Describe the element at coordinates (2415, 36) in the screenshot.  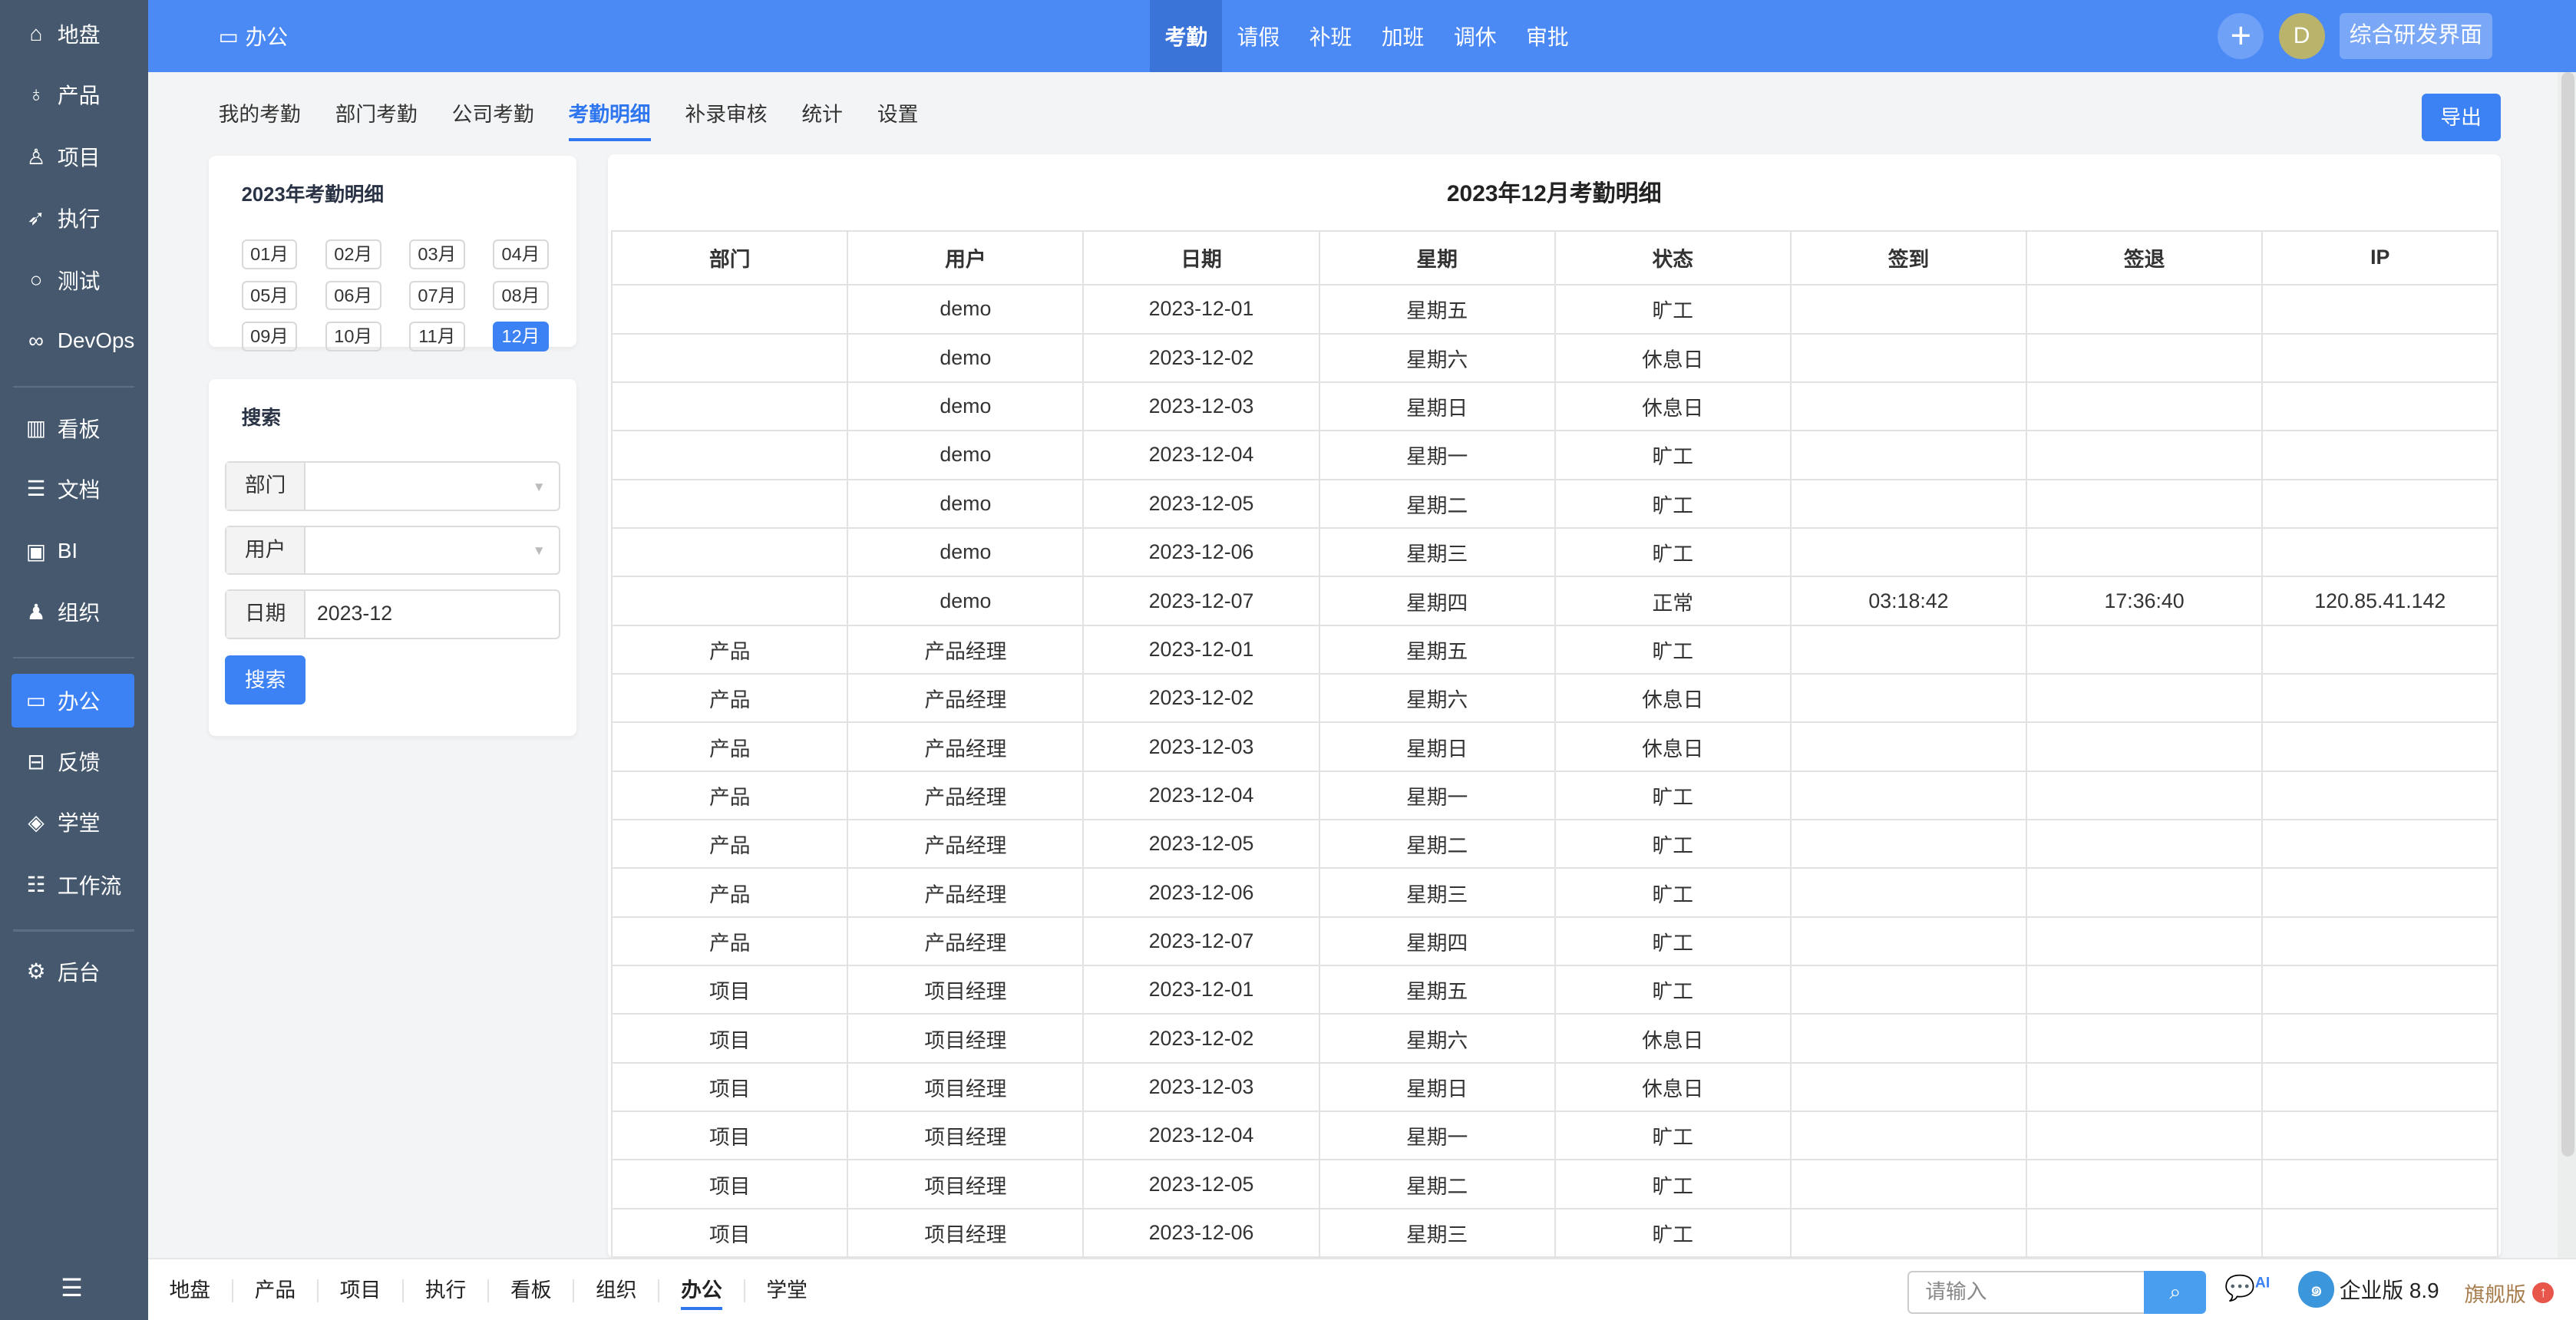
I see `workspace-button: 综合研发界面` at that location.